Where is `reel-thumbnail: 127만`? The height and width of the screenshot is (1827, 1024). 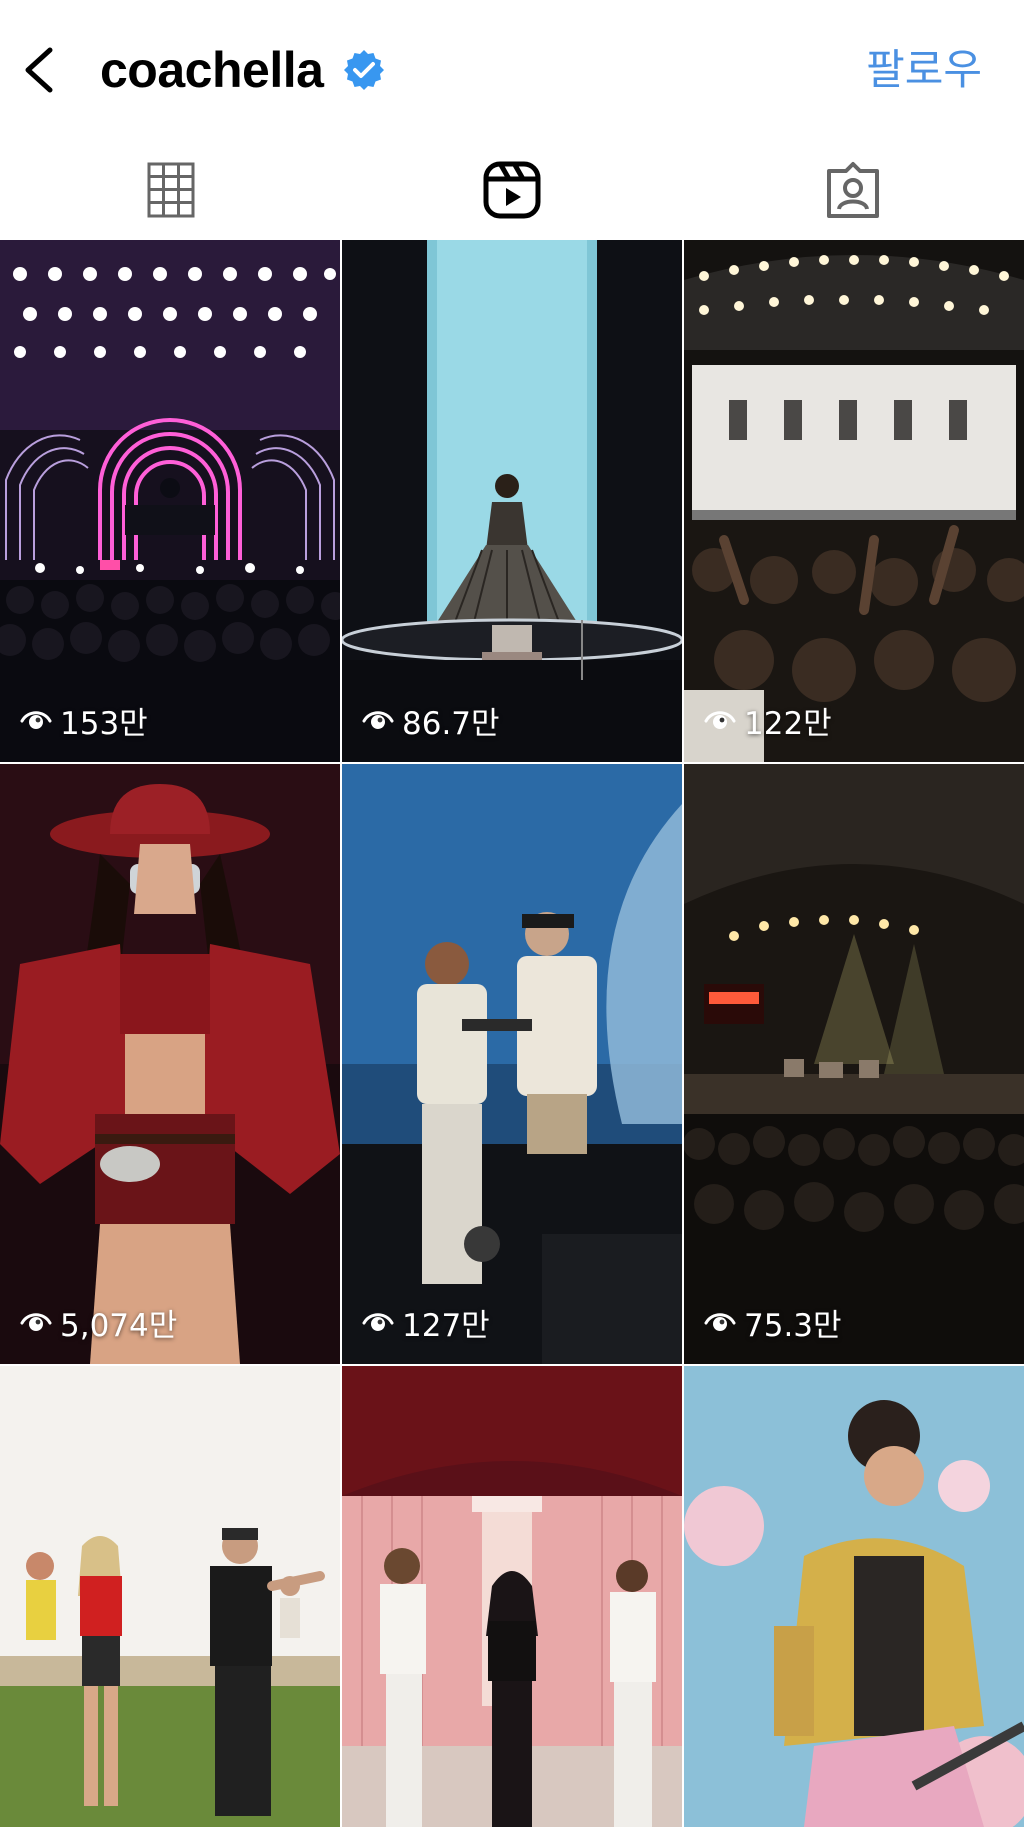 reel-thumbnail: 127만 is located at coordinates (512, 1064).